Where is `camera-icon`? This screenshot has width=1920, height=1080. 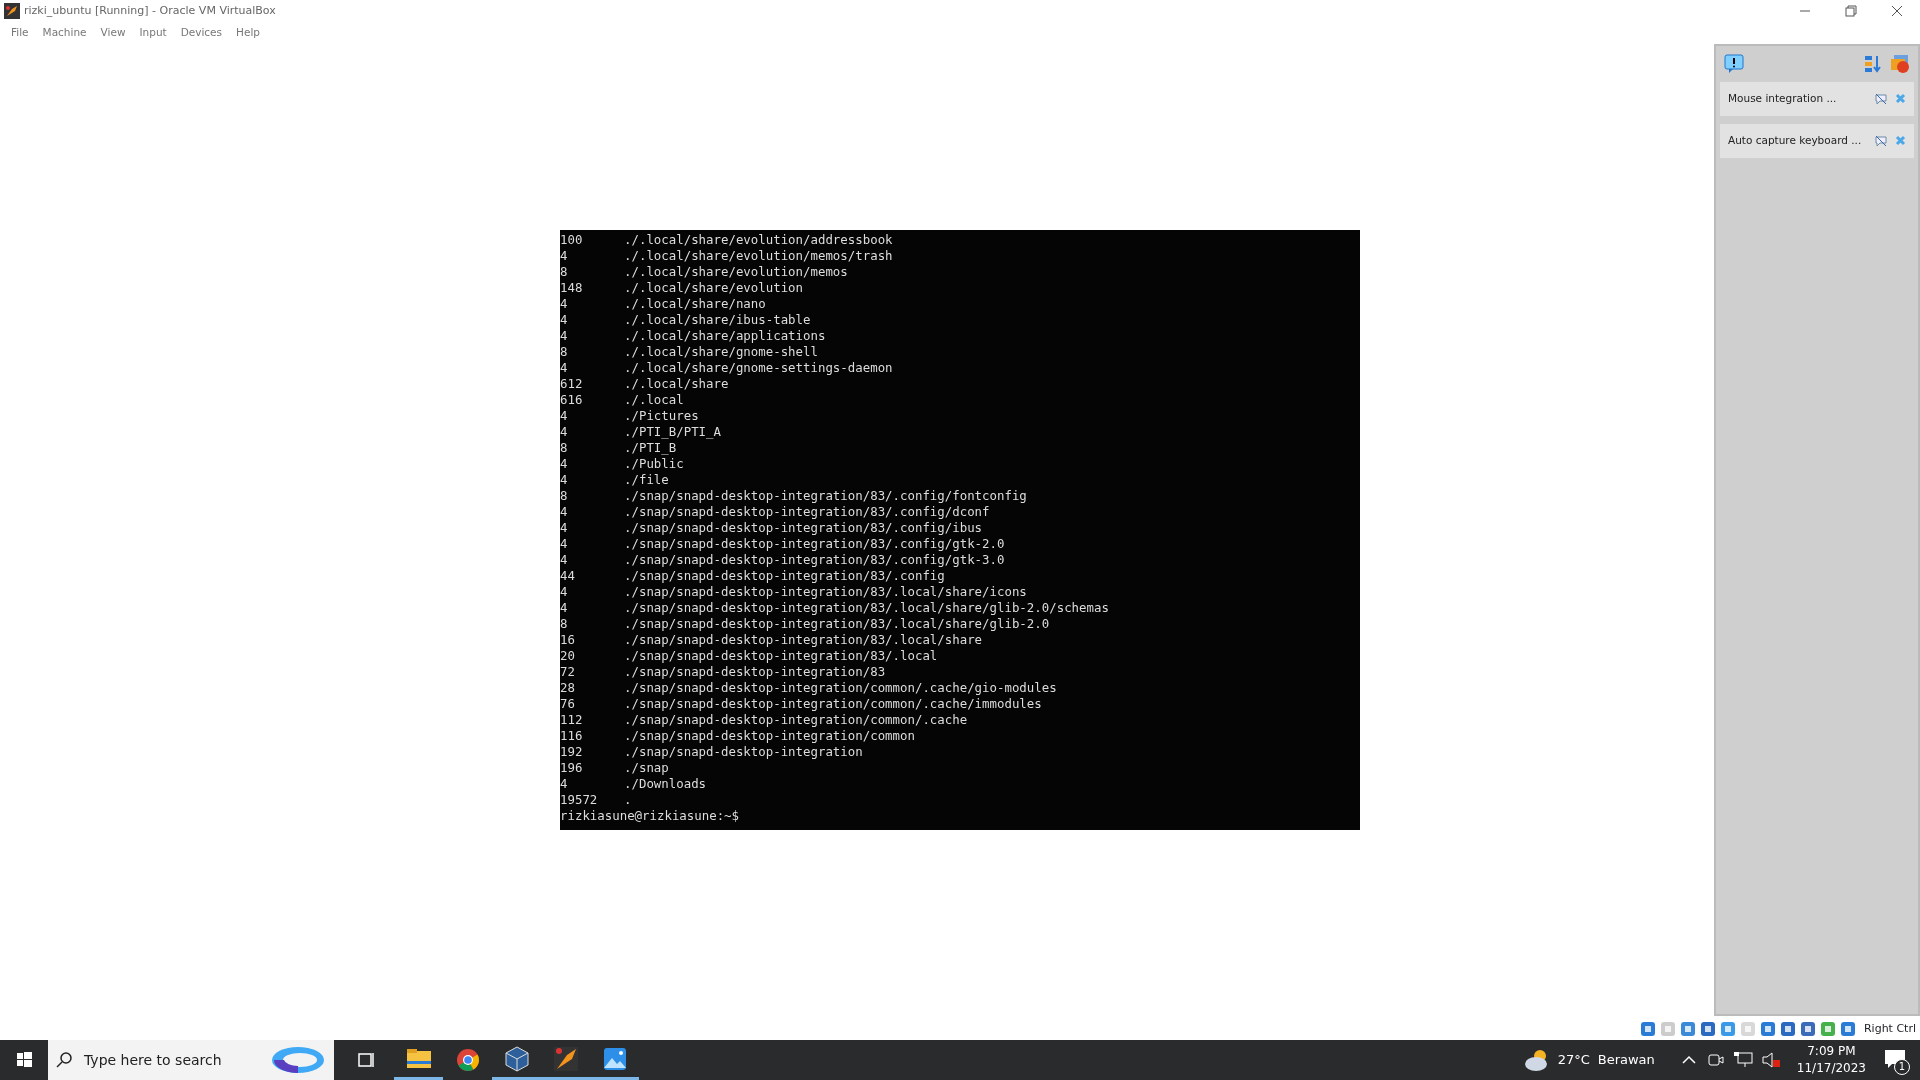
camera-icon is located at coordinates (1715, 1060).